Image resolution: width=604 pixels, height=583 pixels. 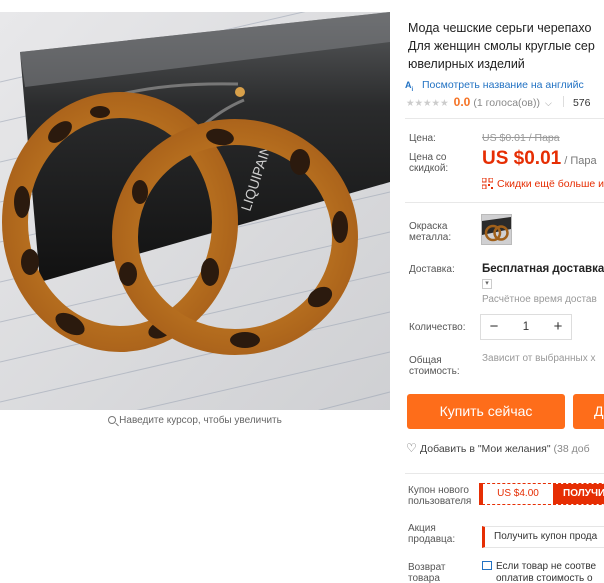 I want to click on metal-color-swatch, so click(x=496, y=229).